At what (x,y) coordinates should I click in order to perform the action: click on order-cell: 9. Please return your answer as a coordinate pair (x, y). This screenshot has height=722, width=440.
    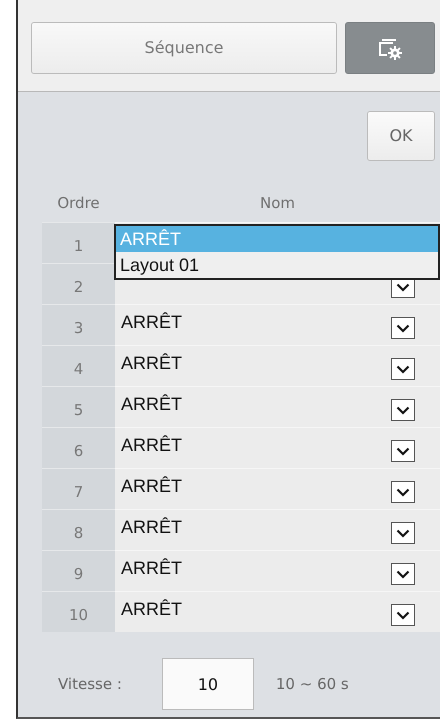
    Looking at the image, I should click on (78, 570).